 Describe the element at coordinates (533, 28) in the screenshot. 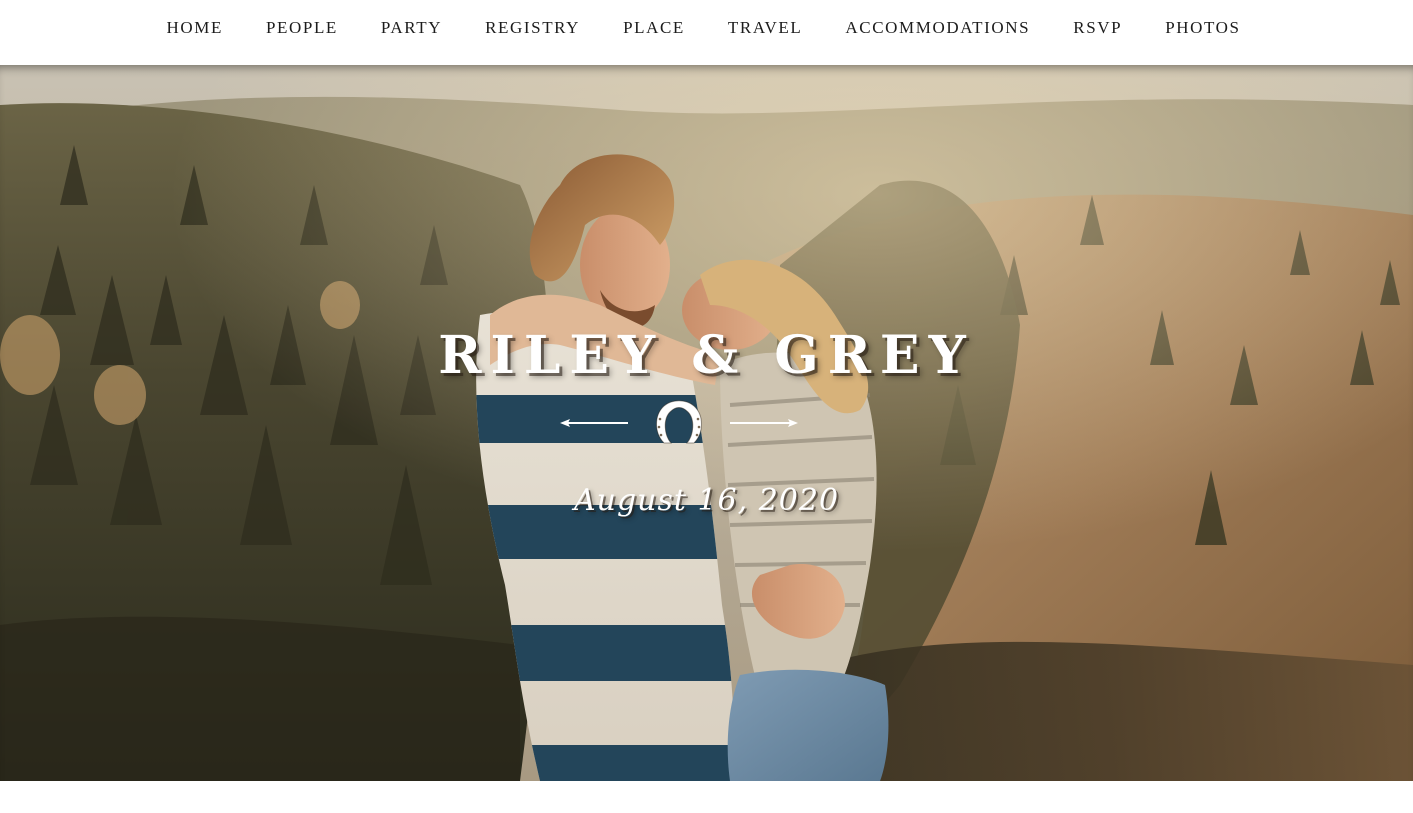

I see `nav-item-registry: REGISTRY` at that location.